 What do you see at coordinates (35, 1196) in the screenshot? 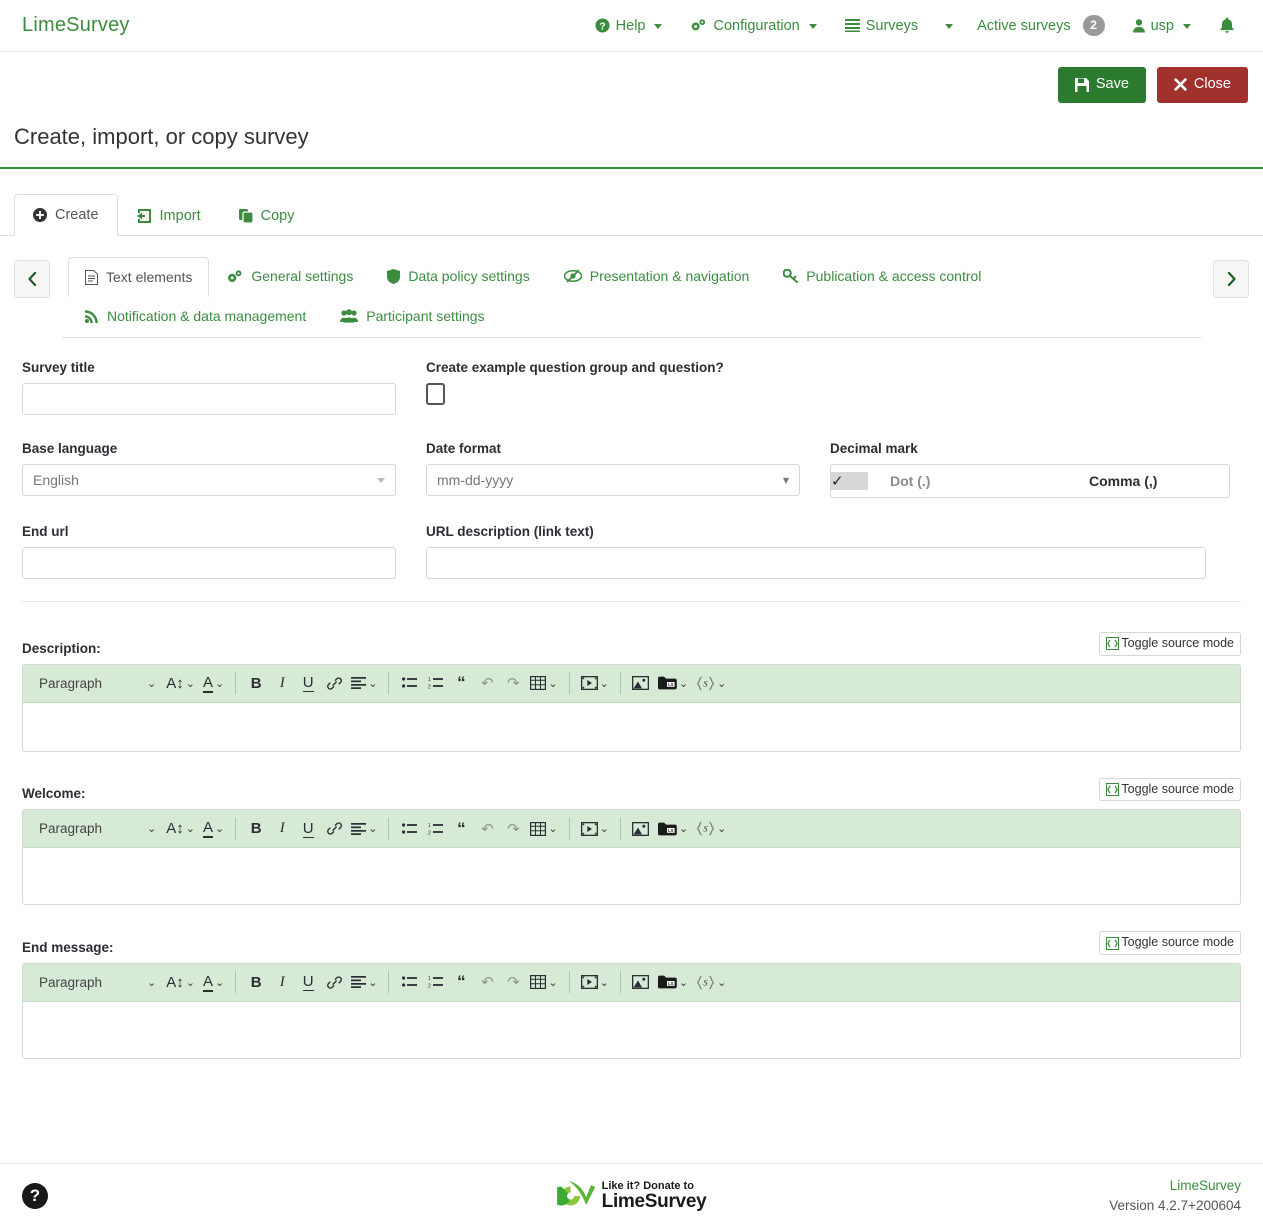
I see `question-mark-icon: ?` at bounding box center [35, 1196].